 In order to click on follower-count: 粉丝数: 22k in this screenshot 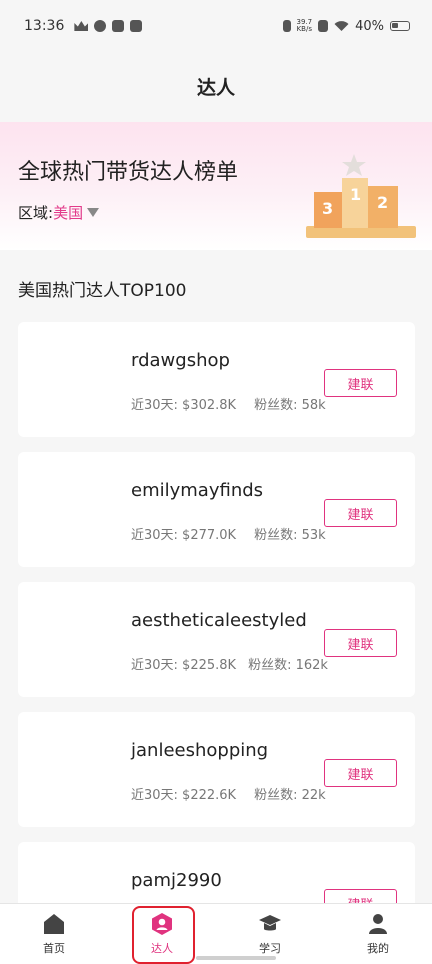, I will do `click(290, 795)`.